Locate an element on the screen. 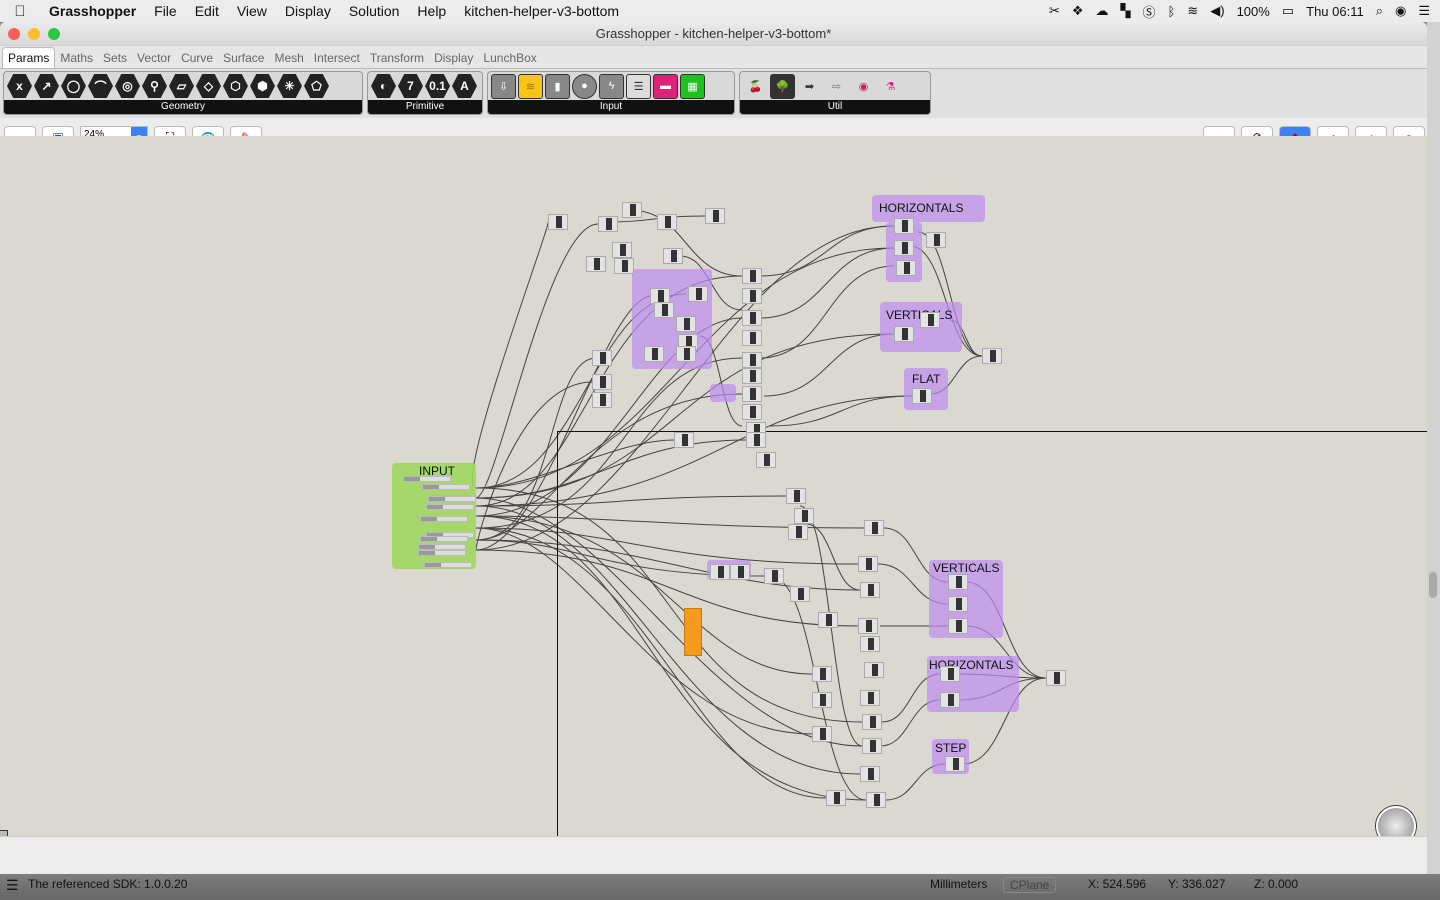 The width and height of the screenshot is (1440, 900). siri-icon: ◉ is located at coordinates (1400, 11).